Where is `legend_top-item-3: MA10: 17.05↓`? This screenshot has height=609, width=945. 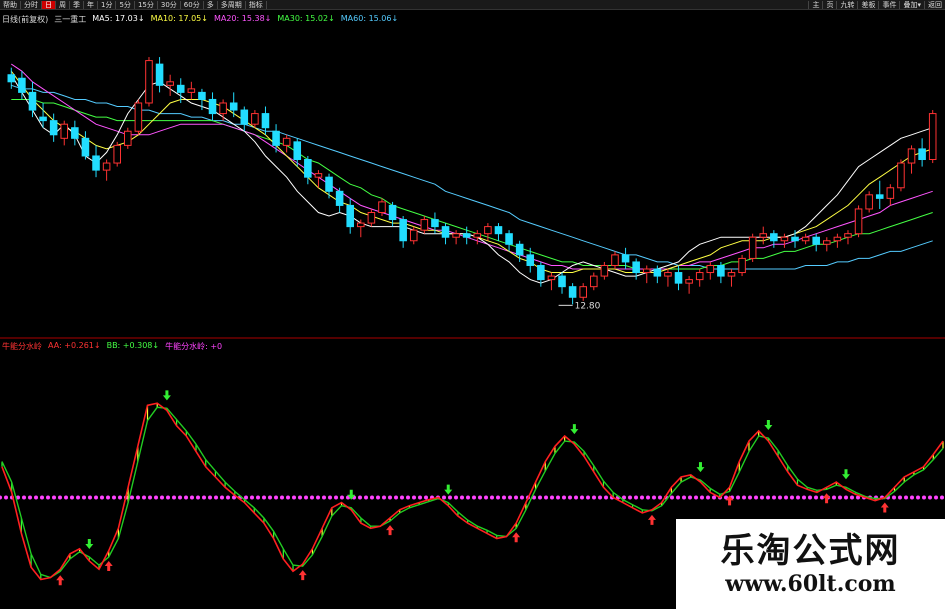
legend_top-item-3: MA10: 17.05↓ is located at coordinates (179, 18).